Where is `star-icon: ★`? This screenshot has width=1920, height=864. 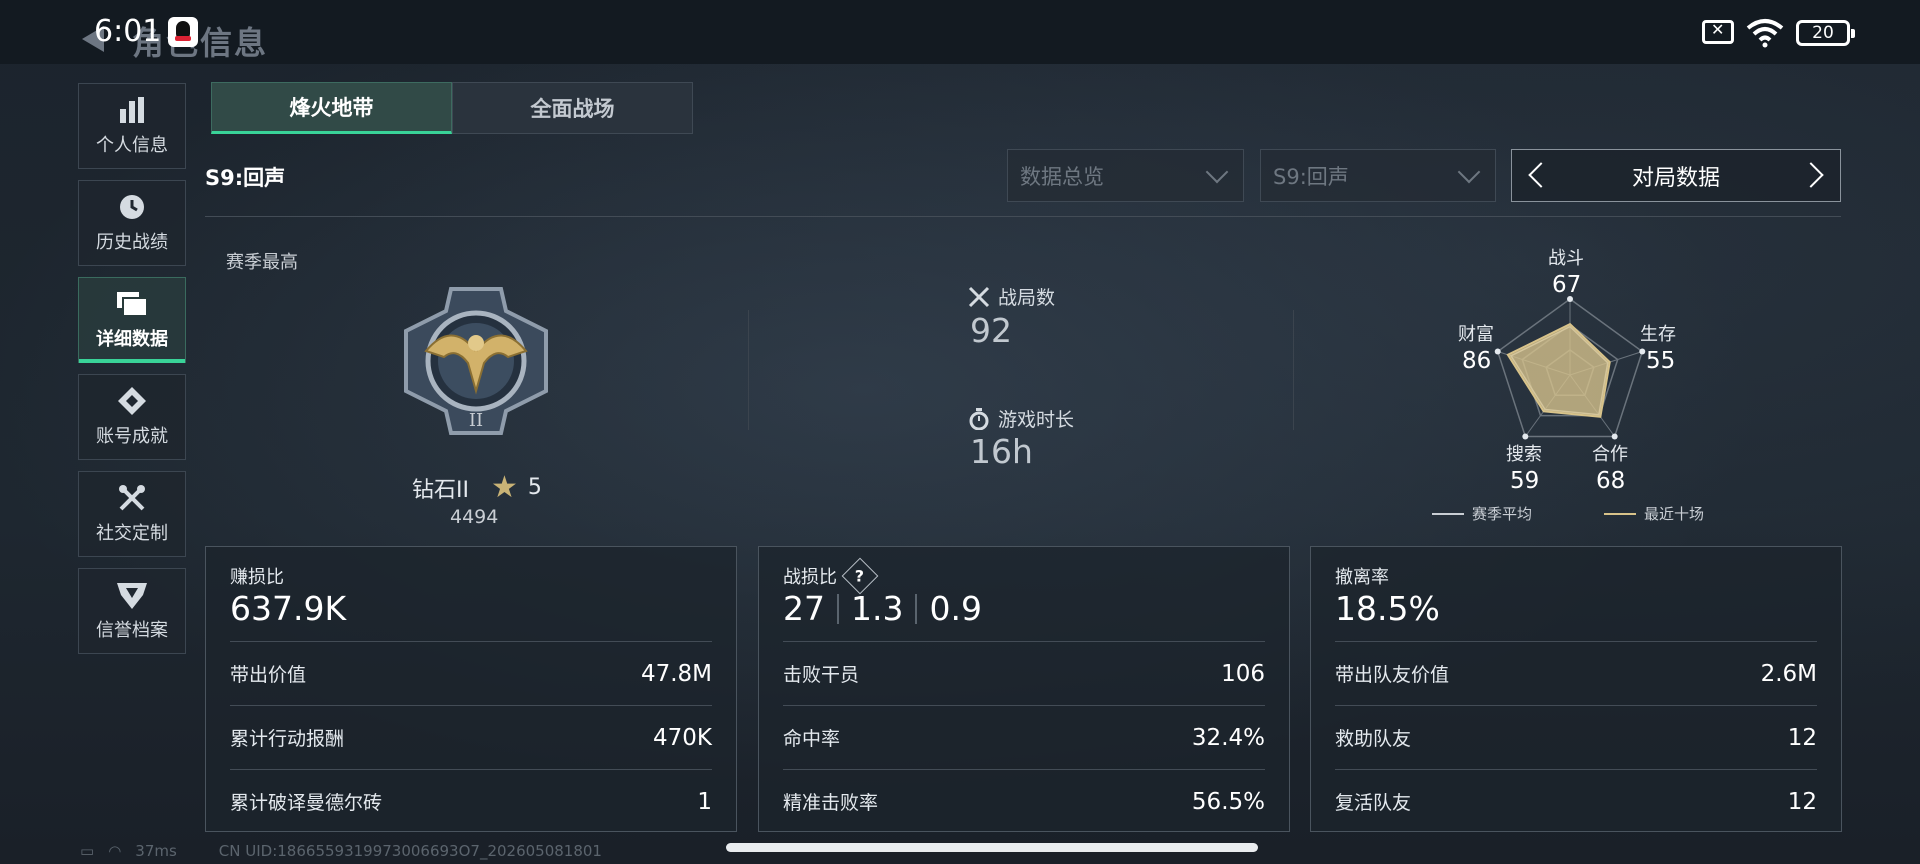
star-icon: ★ is located at coordinates (504, 487).